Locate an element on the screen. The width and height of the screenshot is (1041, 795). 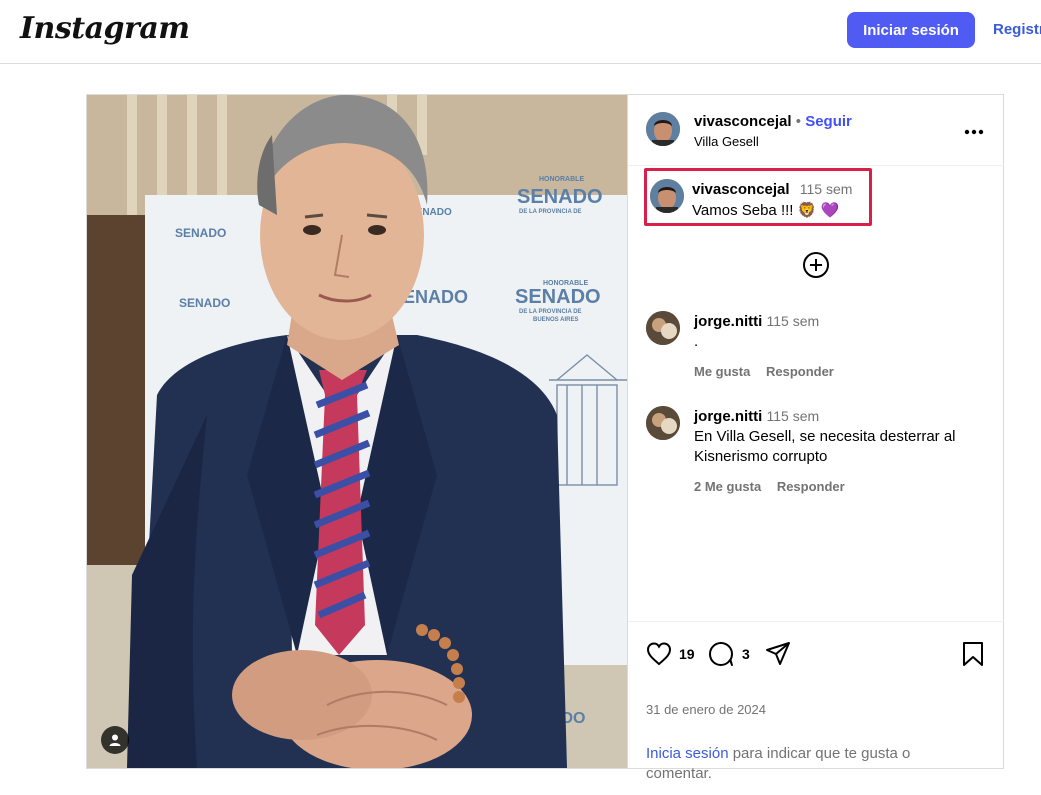
login-prompt-link: Inicia sesión is located at coordinates (687, 753).